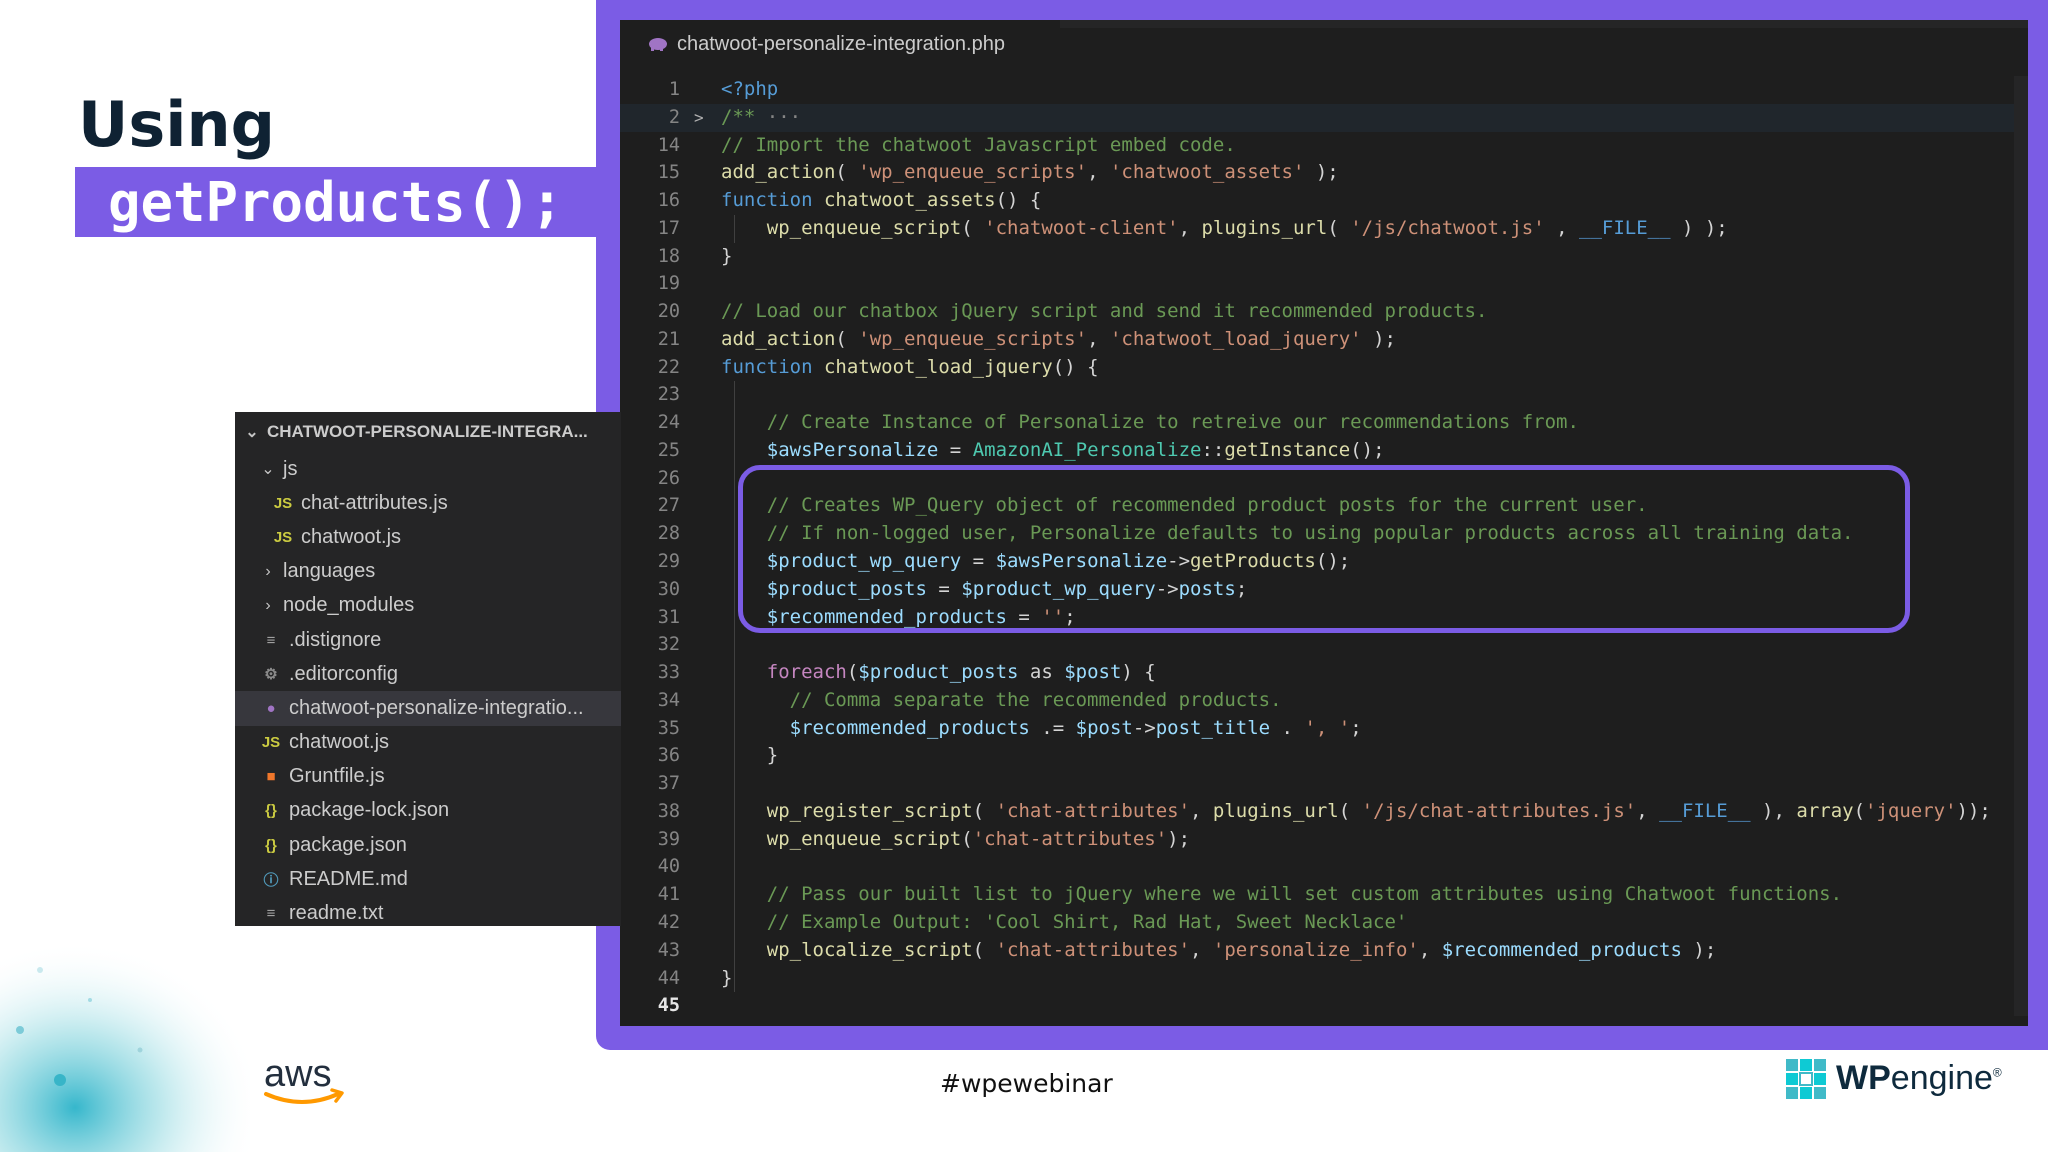  I want to click on explorer-file: ⚙ .editorconfig, so click(428, 674).